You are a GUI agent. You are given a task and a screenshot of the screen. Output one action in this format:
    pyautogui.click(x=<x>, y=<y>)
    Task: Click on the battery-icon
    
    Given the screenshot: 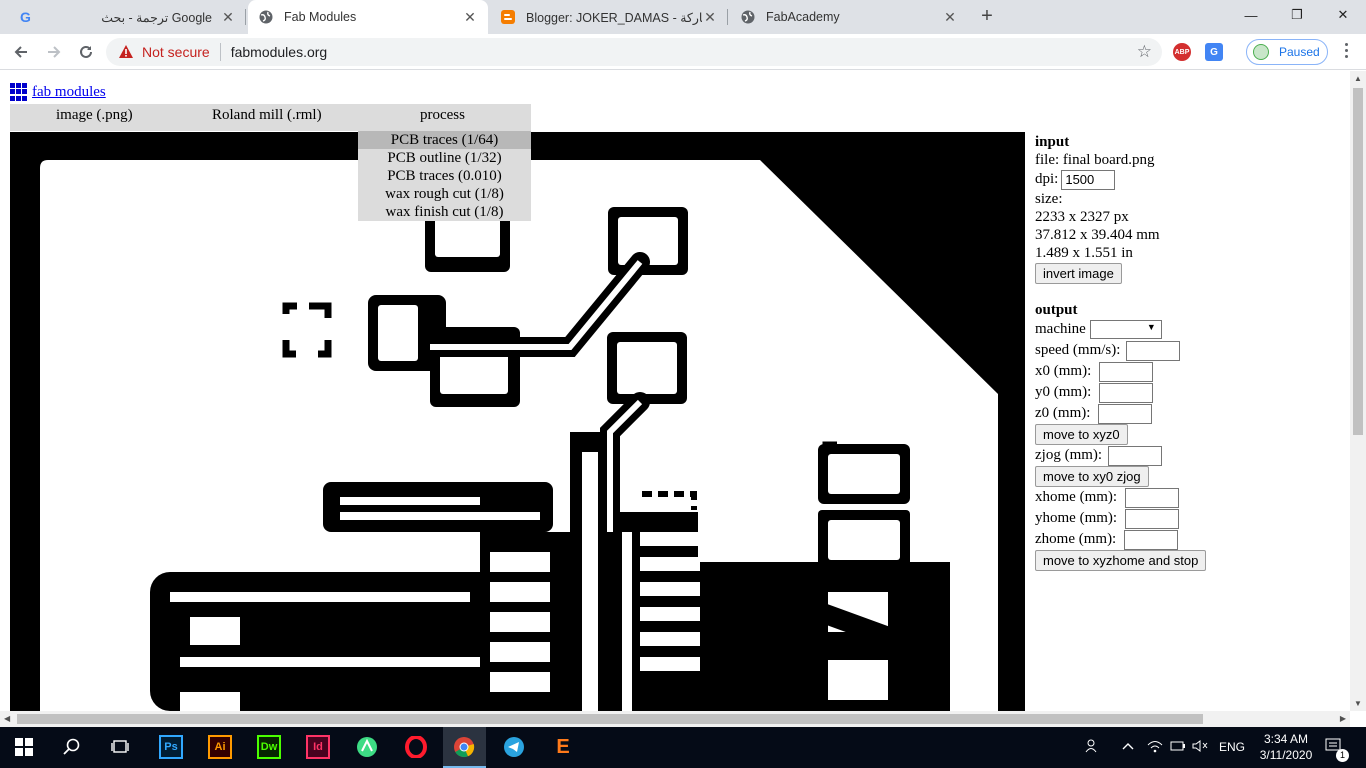 What is the action you would take?
    pyautogui.click(x=1178, y=747)
    